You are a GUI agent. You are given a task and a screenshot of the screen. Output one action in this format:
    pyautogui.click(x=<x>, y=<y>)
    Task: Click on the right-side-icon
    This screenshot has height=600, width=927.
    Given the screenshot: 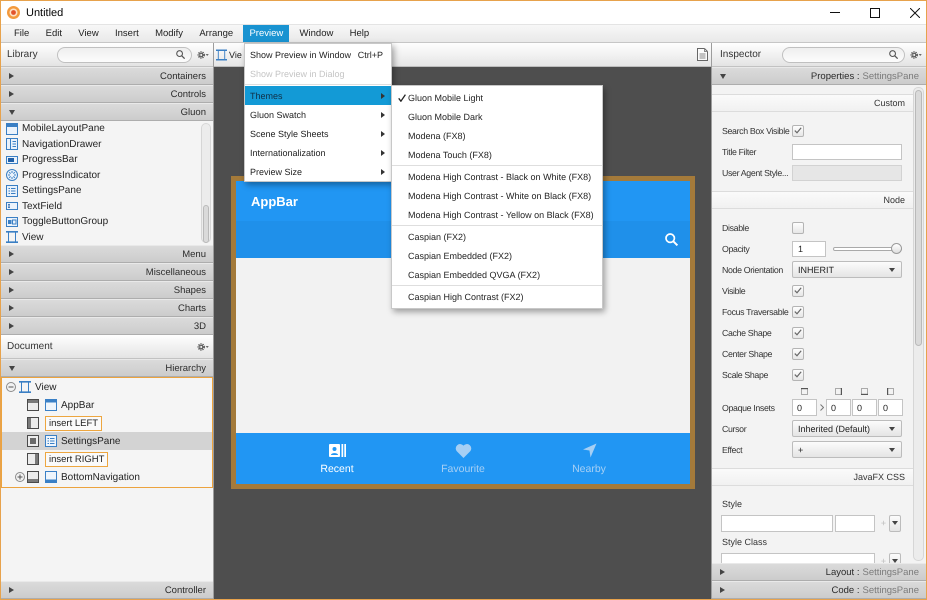 What is the action you would take?
    pyautogui.click(x=838, y=391)
    